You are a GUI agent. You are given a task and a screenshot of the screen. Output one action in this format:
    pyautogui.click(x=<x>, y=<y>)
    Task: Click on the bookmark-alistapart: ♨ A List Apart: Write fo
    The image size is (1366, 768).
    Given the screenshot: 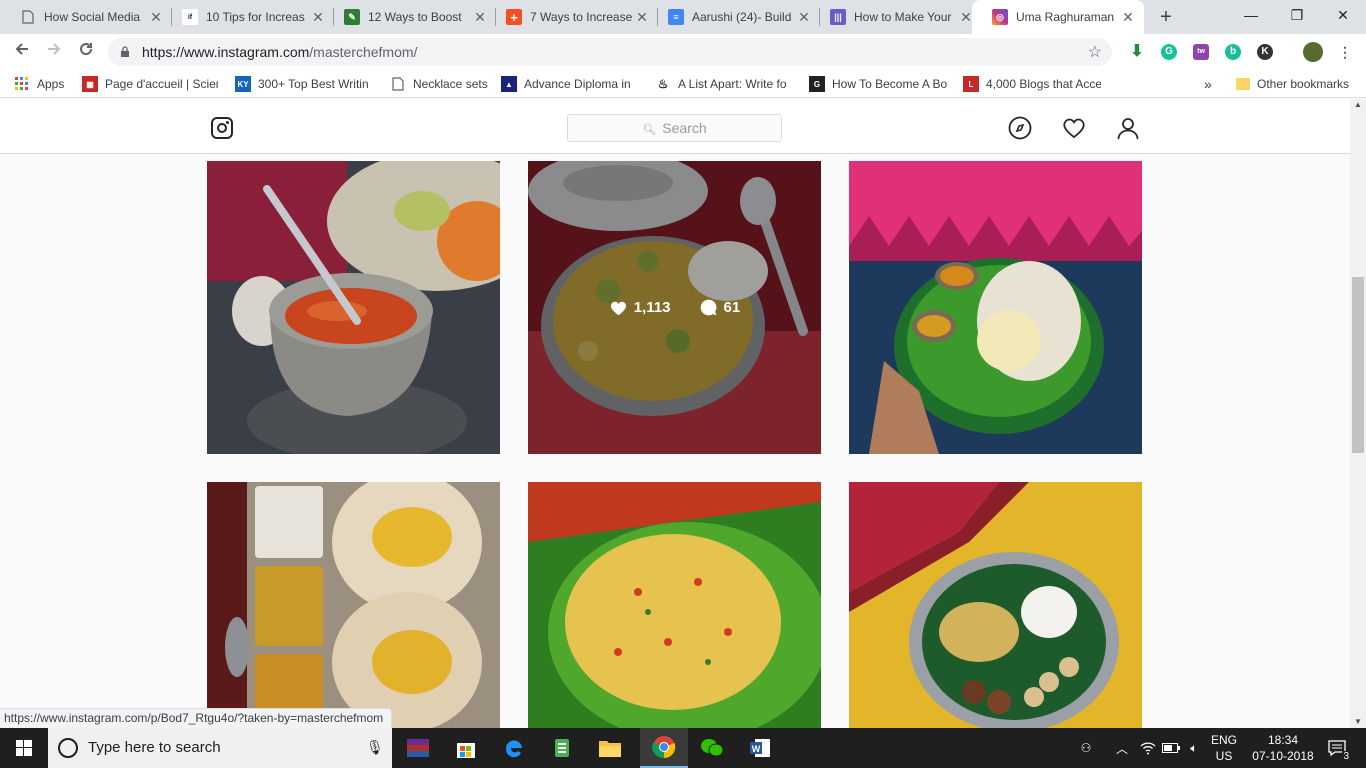 What is the action you would take?
    pyautogui.click(x=724, y=84)
    